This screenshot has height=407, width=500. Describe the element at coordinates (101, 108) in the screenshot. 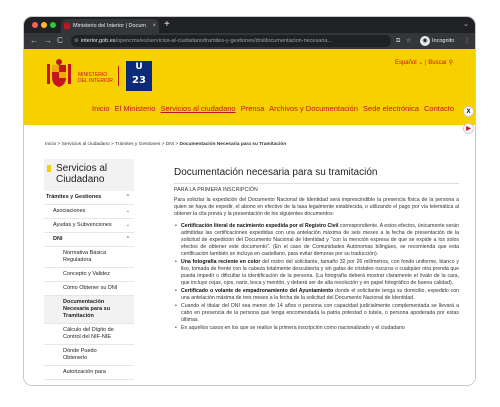

I see `nav-inicio: Inicio` at that location.